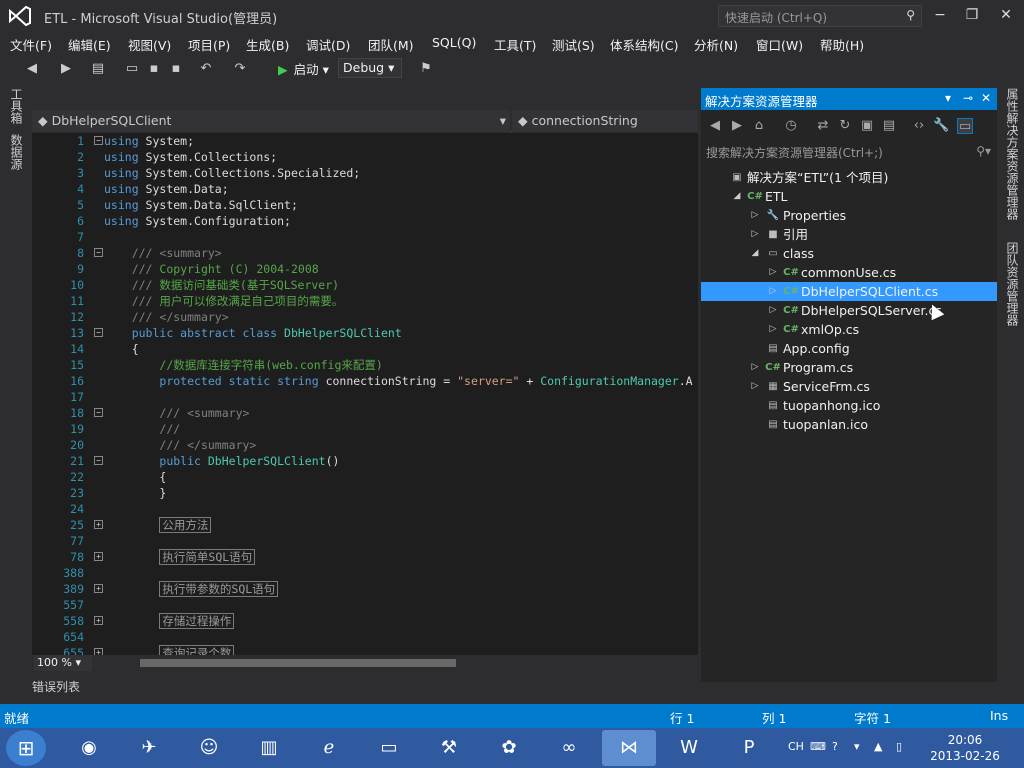  Describe the element at coordinates (365, 189) in the screenshot. I see `code-line: 4 using System.Data;` at that location.